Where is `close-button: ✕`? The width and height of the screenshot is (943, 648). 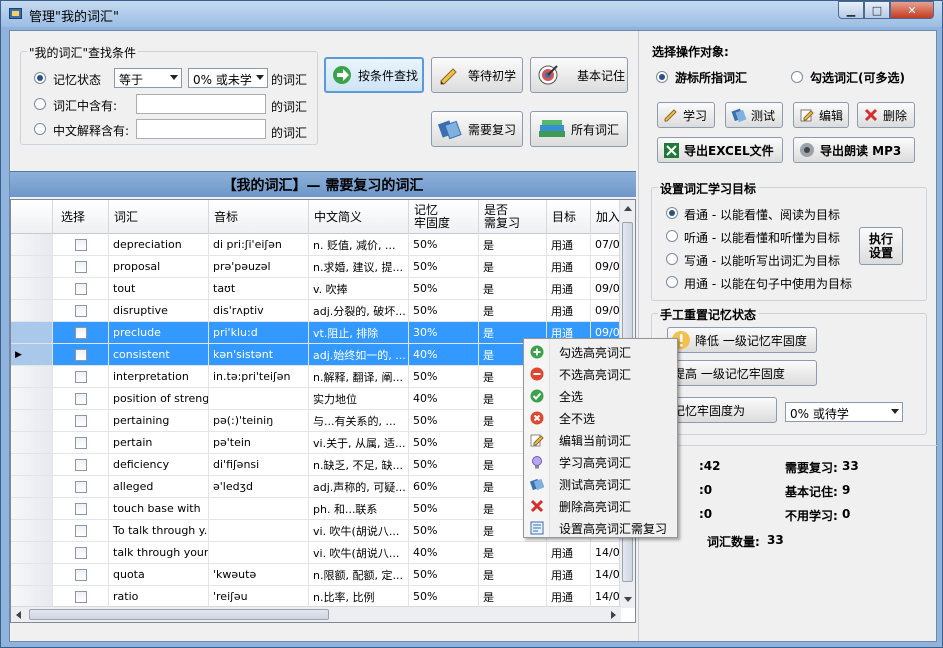 close-button: ✕ is located at coordinates (912, 10).